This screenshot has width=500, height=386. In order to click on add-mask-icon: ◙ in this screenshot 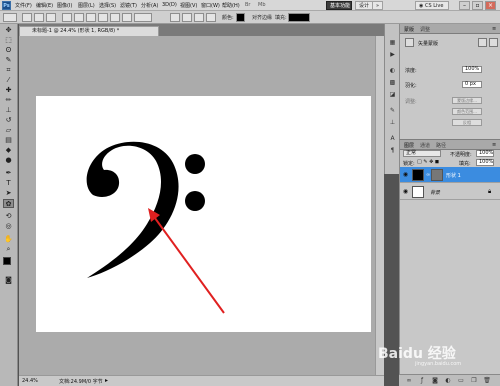, I will do `click(435, 381)`.